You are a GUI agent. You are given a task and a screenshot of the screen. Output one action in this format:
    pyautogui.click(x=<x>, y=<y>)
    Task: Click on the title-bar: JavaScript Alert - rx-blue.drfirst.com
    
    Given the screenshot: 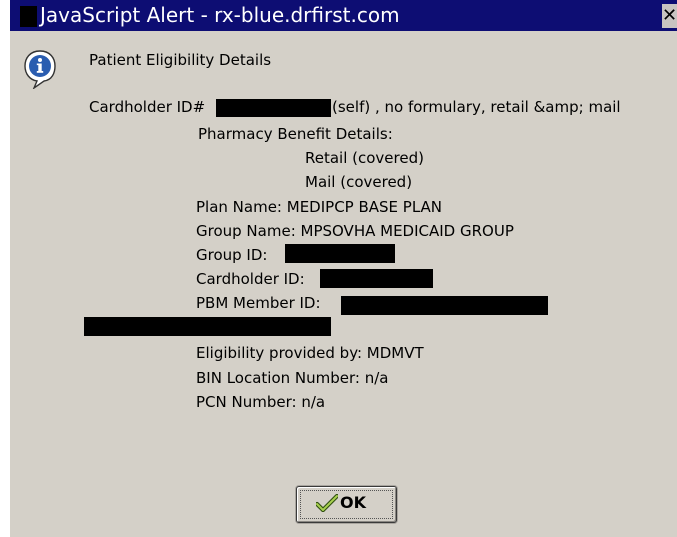 What is the action you would take?
    pyautogui.click(x=343, y=15)
    